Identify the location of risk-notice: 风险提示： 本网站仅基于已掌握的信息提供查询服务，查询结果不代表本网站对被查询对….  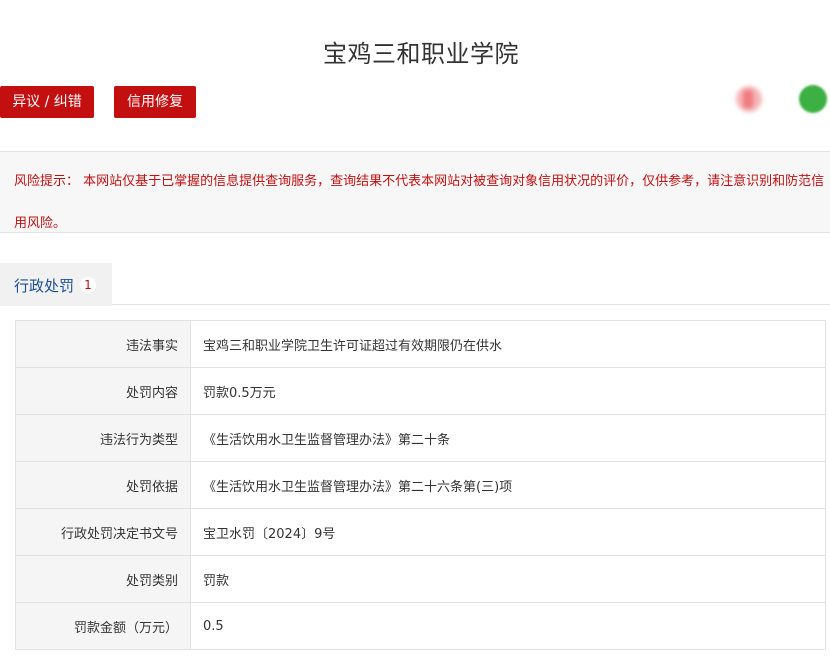
(415, 192).